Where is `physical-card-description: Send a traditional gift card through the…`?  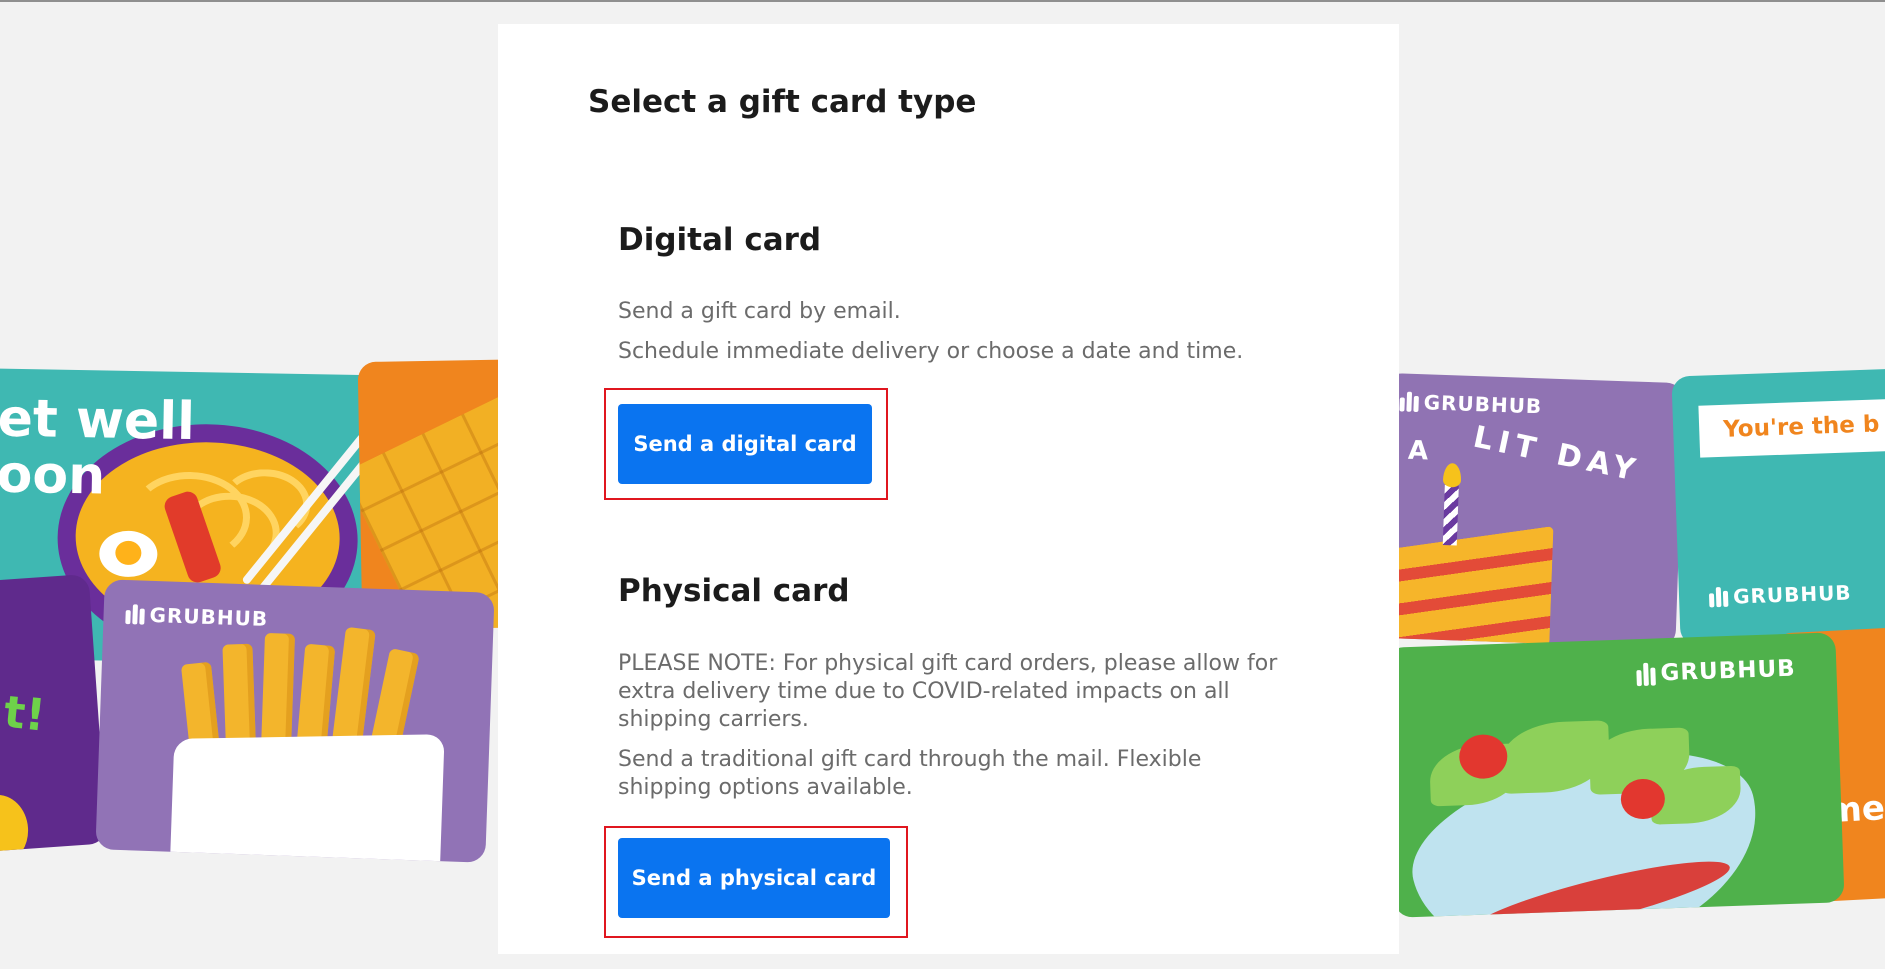
physical-card-description: Send a traditional gift card through the… is located at coordinates (910, 773).